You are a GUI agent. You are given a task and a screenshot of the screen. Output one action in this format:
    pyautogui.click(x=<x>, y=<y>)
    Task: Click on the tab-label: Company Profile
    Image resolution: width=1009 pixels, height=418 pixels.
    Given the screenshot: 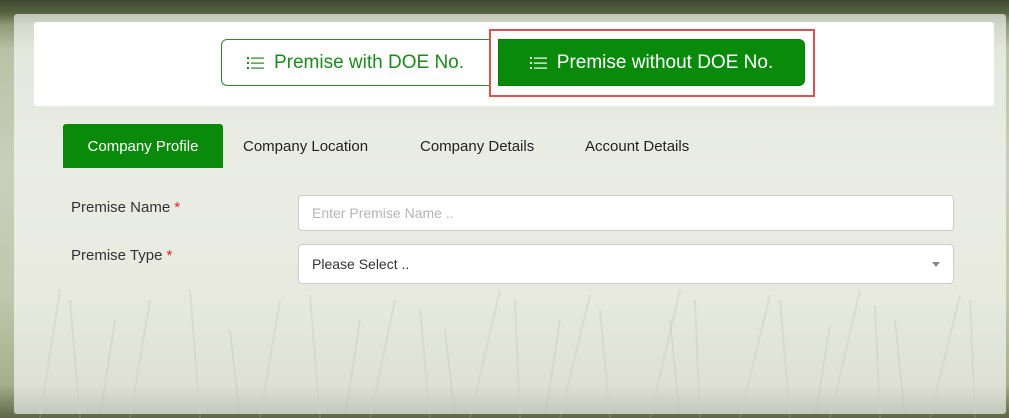 What is the action you would take?
    pyautogui.click(x=143, y=146)
    